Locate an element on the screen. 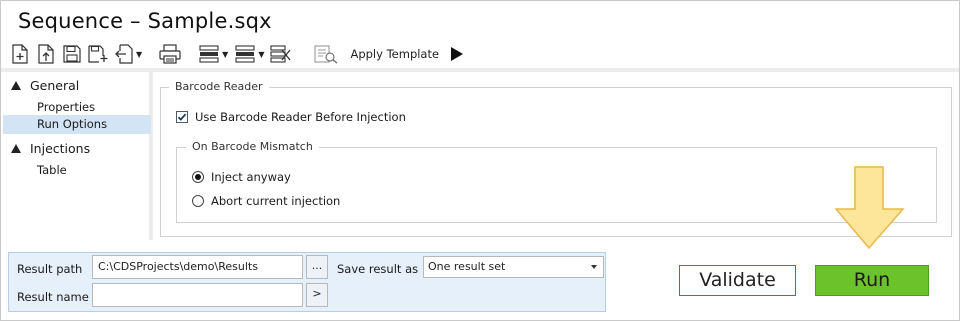  upload-icon is located at coordinates (46, 54).